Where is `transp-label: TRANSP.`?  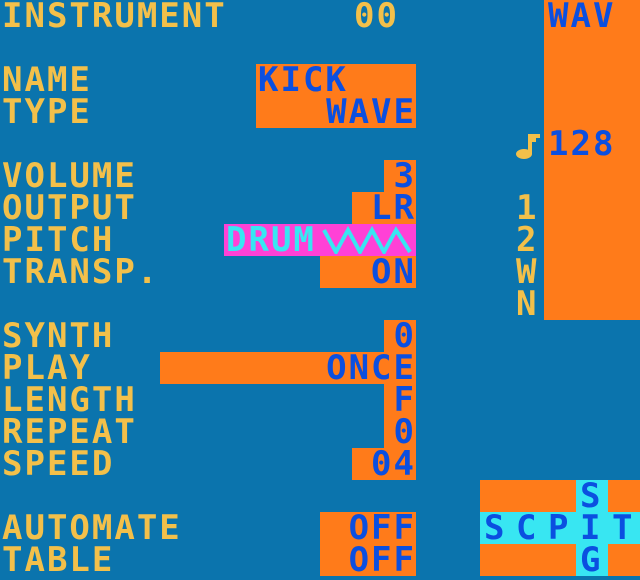
transp-label: TRANSP. is located at coordinates (81, 272).